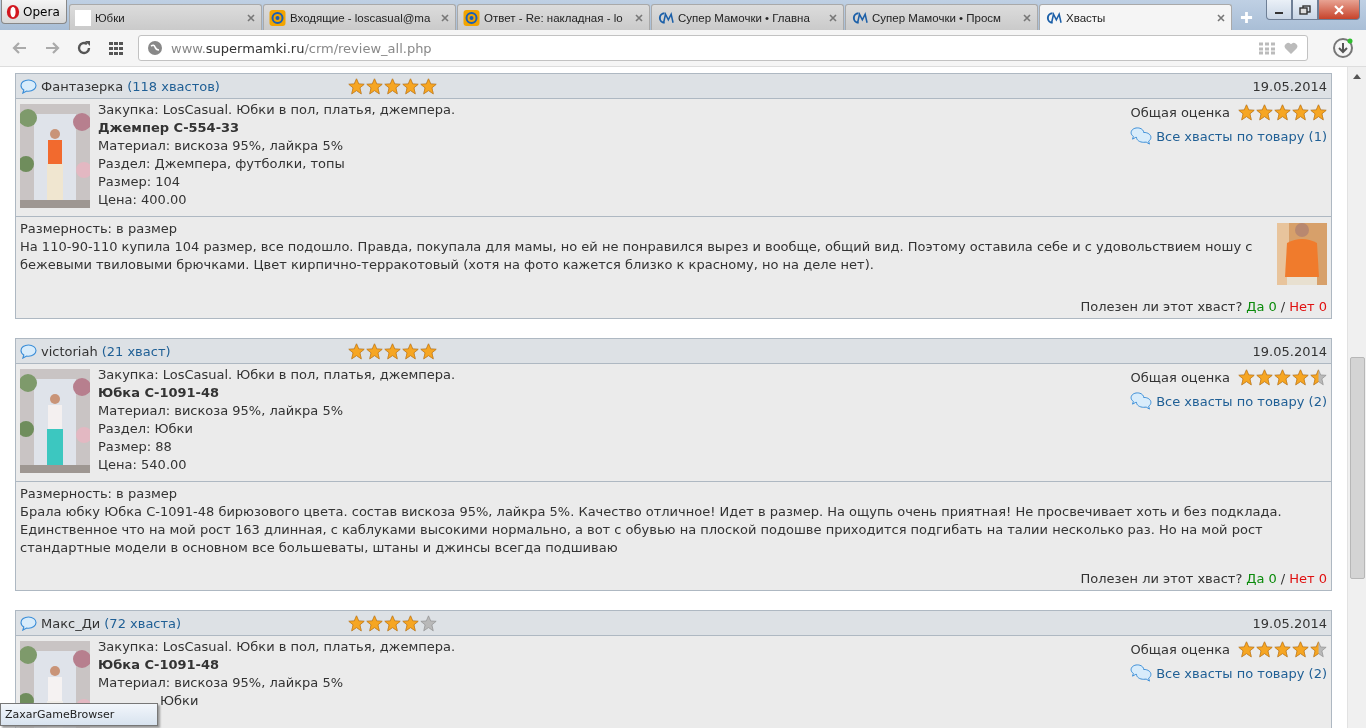 The width and height of the screenshot is (1366, 728). I want to click on reload-icon, so click(84, 48).